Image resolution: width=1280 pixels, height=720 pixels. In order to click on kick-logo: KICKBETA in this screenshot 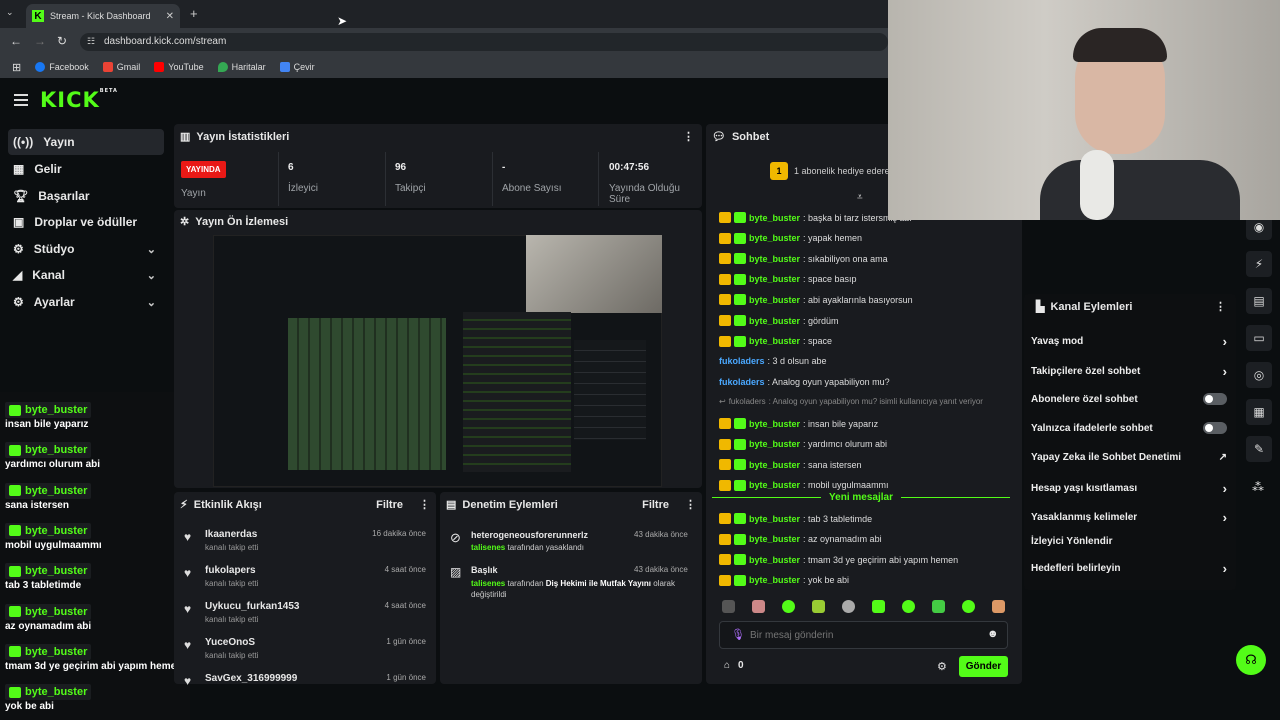, I will do `click(79, 100)`.